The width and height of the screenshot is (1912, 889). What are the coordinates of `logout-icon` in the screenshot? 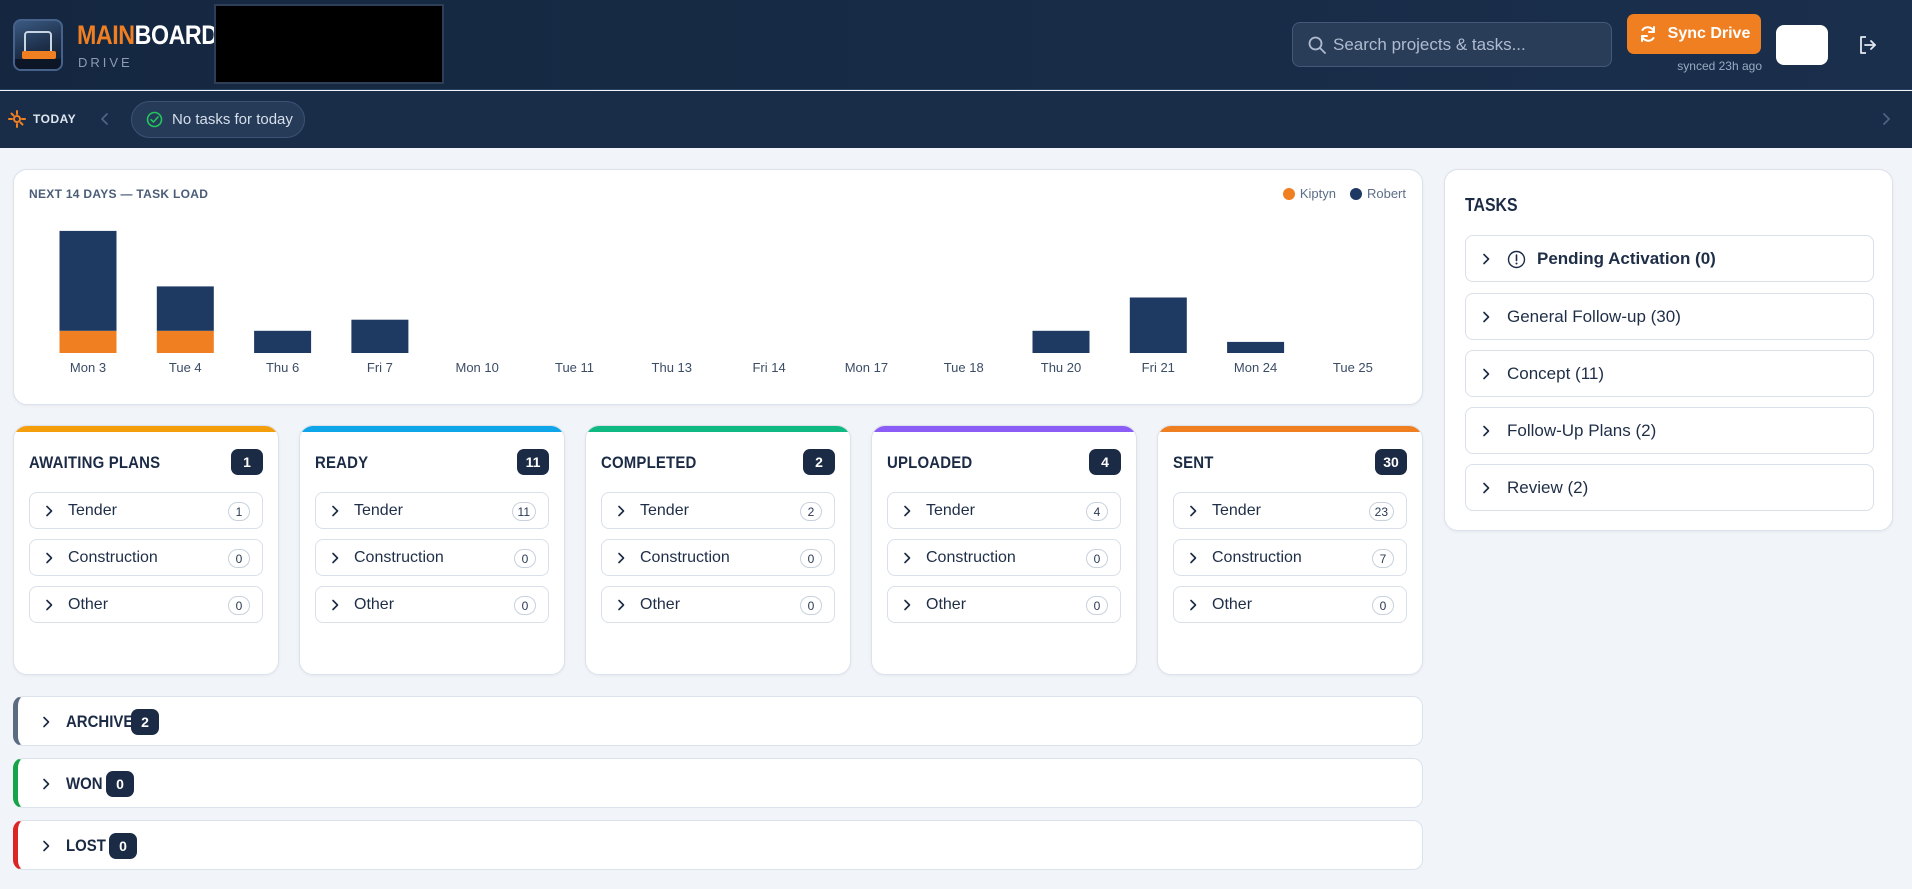 It's located at (1868, 45).